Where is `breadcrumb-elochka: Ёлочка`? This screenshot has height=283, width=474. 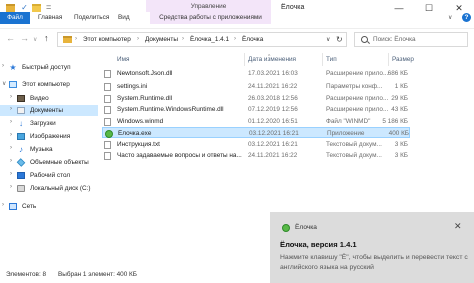 breadcrumb-elochka: Ёлочка is located at coordinates (252, 39).